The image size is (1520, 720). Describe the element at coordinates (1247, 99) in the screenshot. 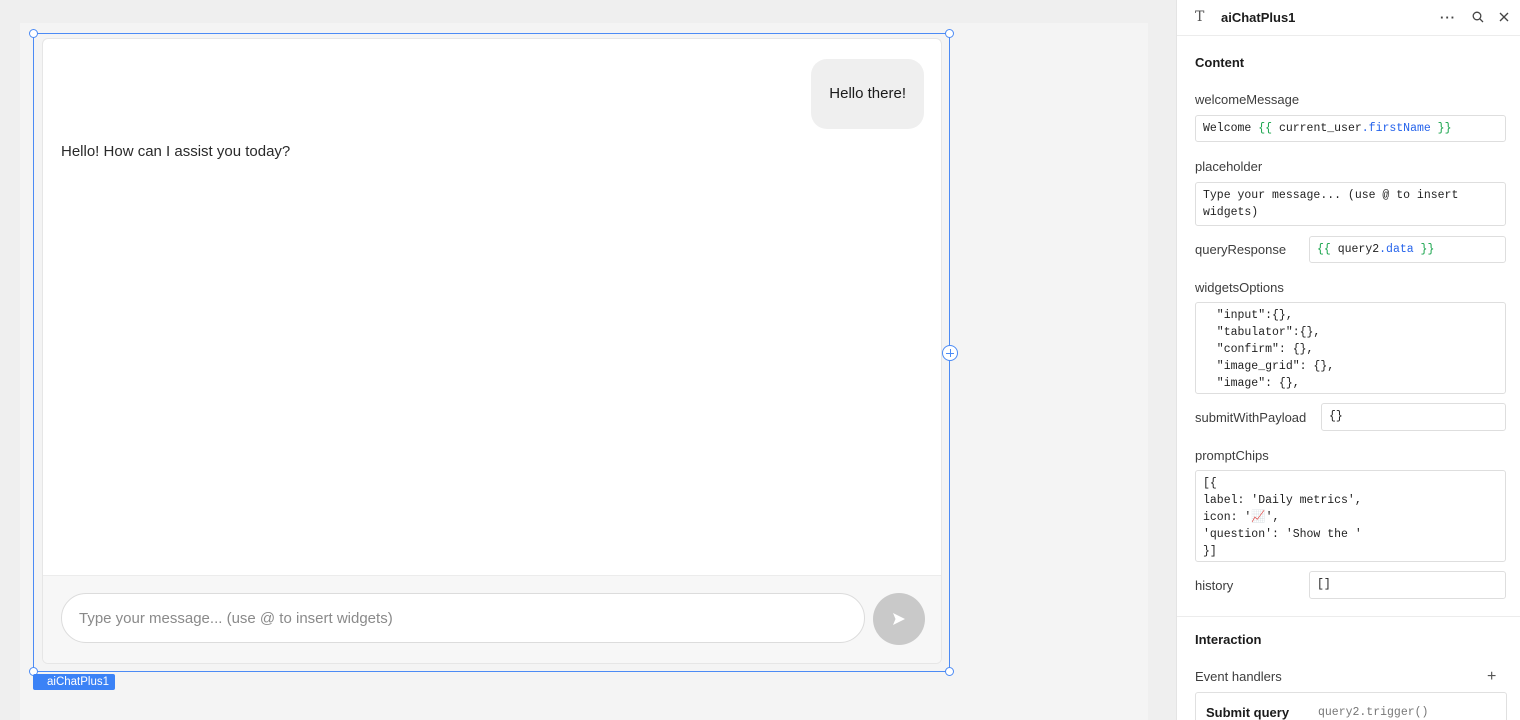

I see `welcome-message-label: welcomeMessage` at that location.